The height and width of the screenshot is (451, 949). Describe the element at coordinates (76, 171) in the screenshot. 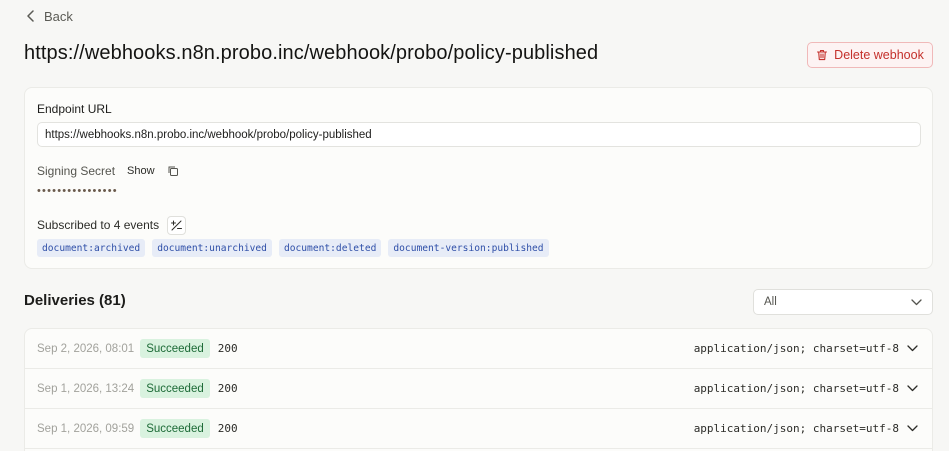

I see `signing-secret-label: Signing Secret` at that location.